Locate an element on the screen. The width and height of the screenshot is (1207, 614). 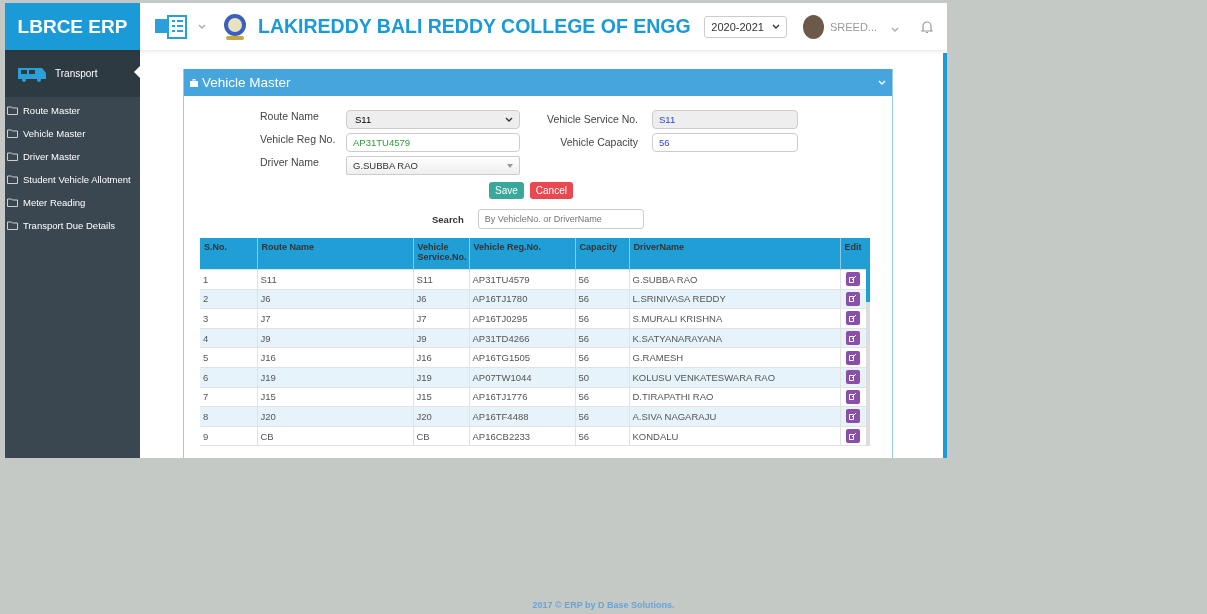
table-cell: S11 is located at coordinates (335, 279).